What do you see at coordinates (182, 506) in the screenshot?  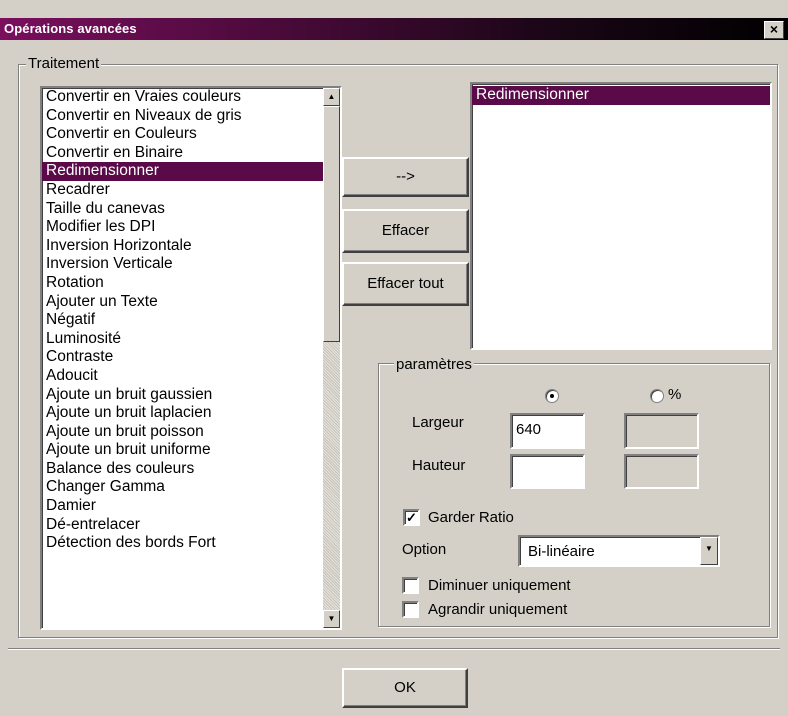 I see `operation-list-item: Damier` at bounding box center [182, 506].